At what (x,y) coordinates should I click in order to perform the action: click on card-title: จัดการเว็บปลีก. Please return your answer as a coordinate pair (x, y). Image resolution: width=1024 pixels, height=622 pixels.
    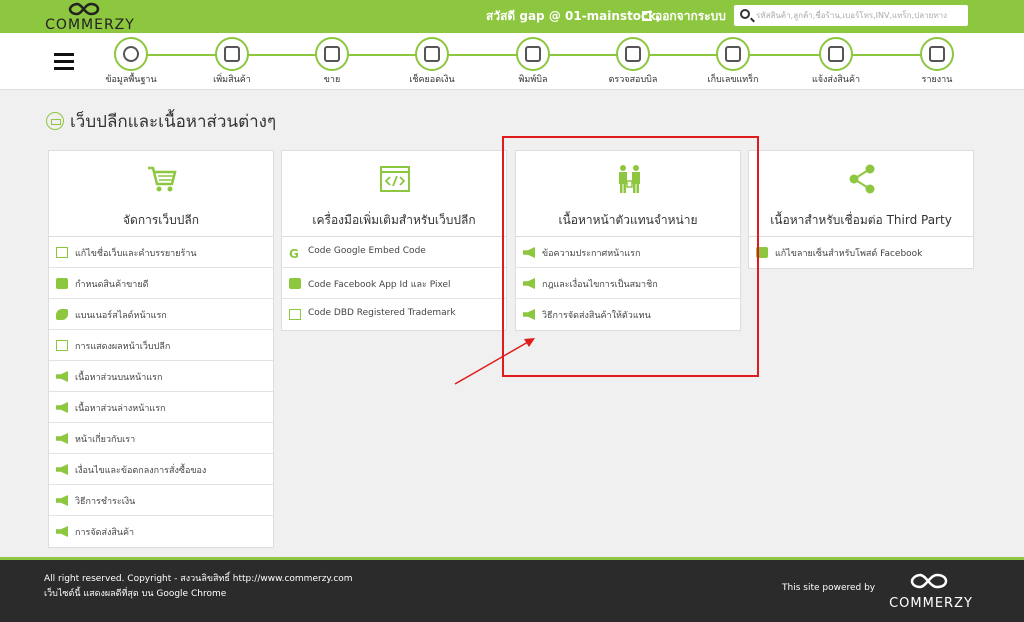
    Looking at the image, I should click on (161, 220).